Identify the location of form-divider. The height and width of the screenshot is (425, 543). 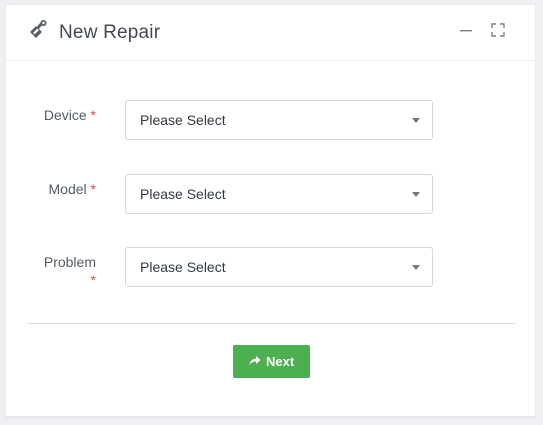
(271, 323).